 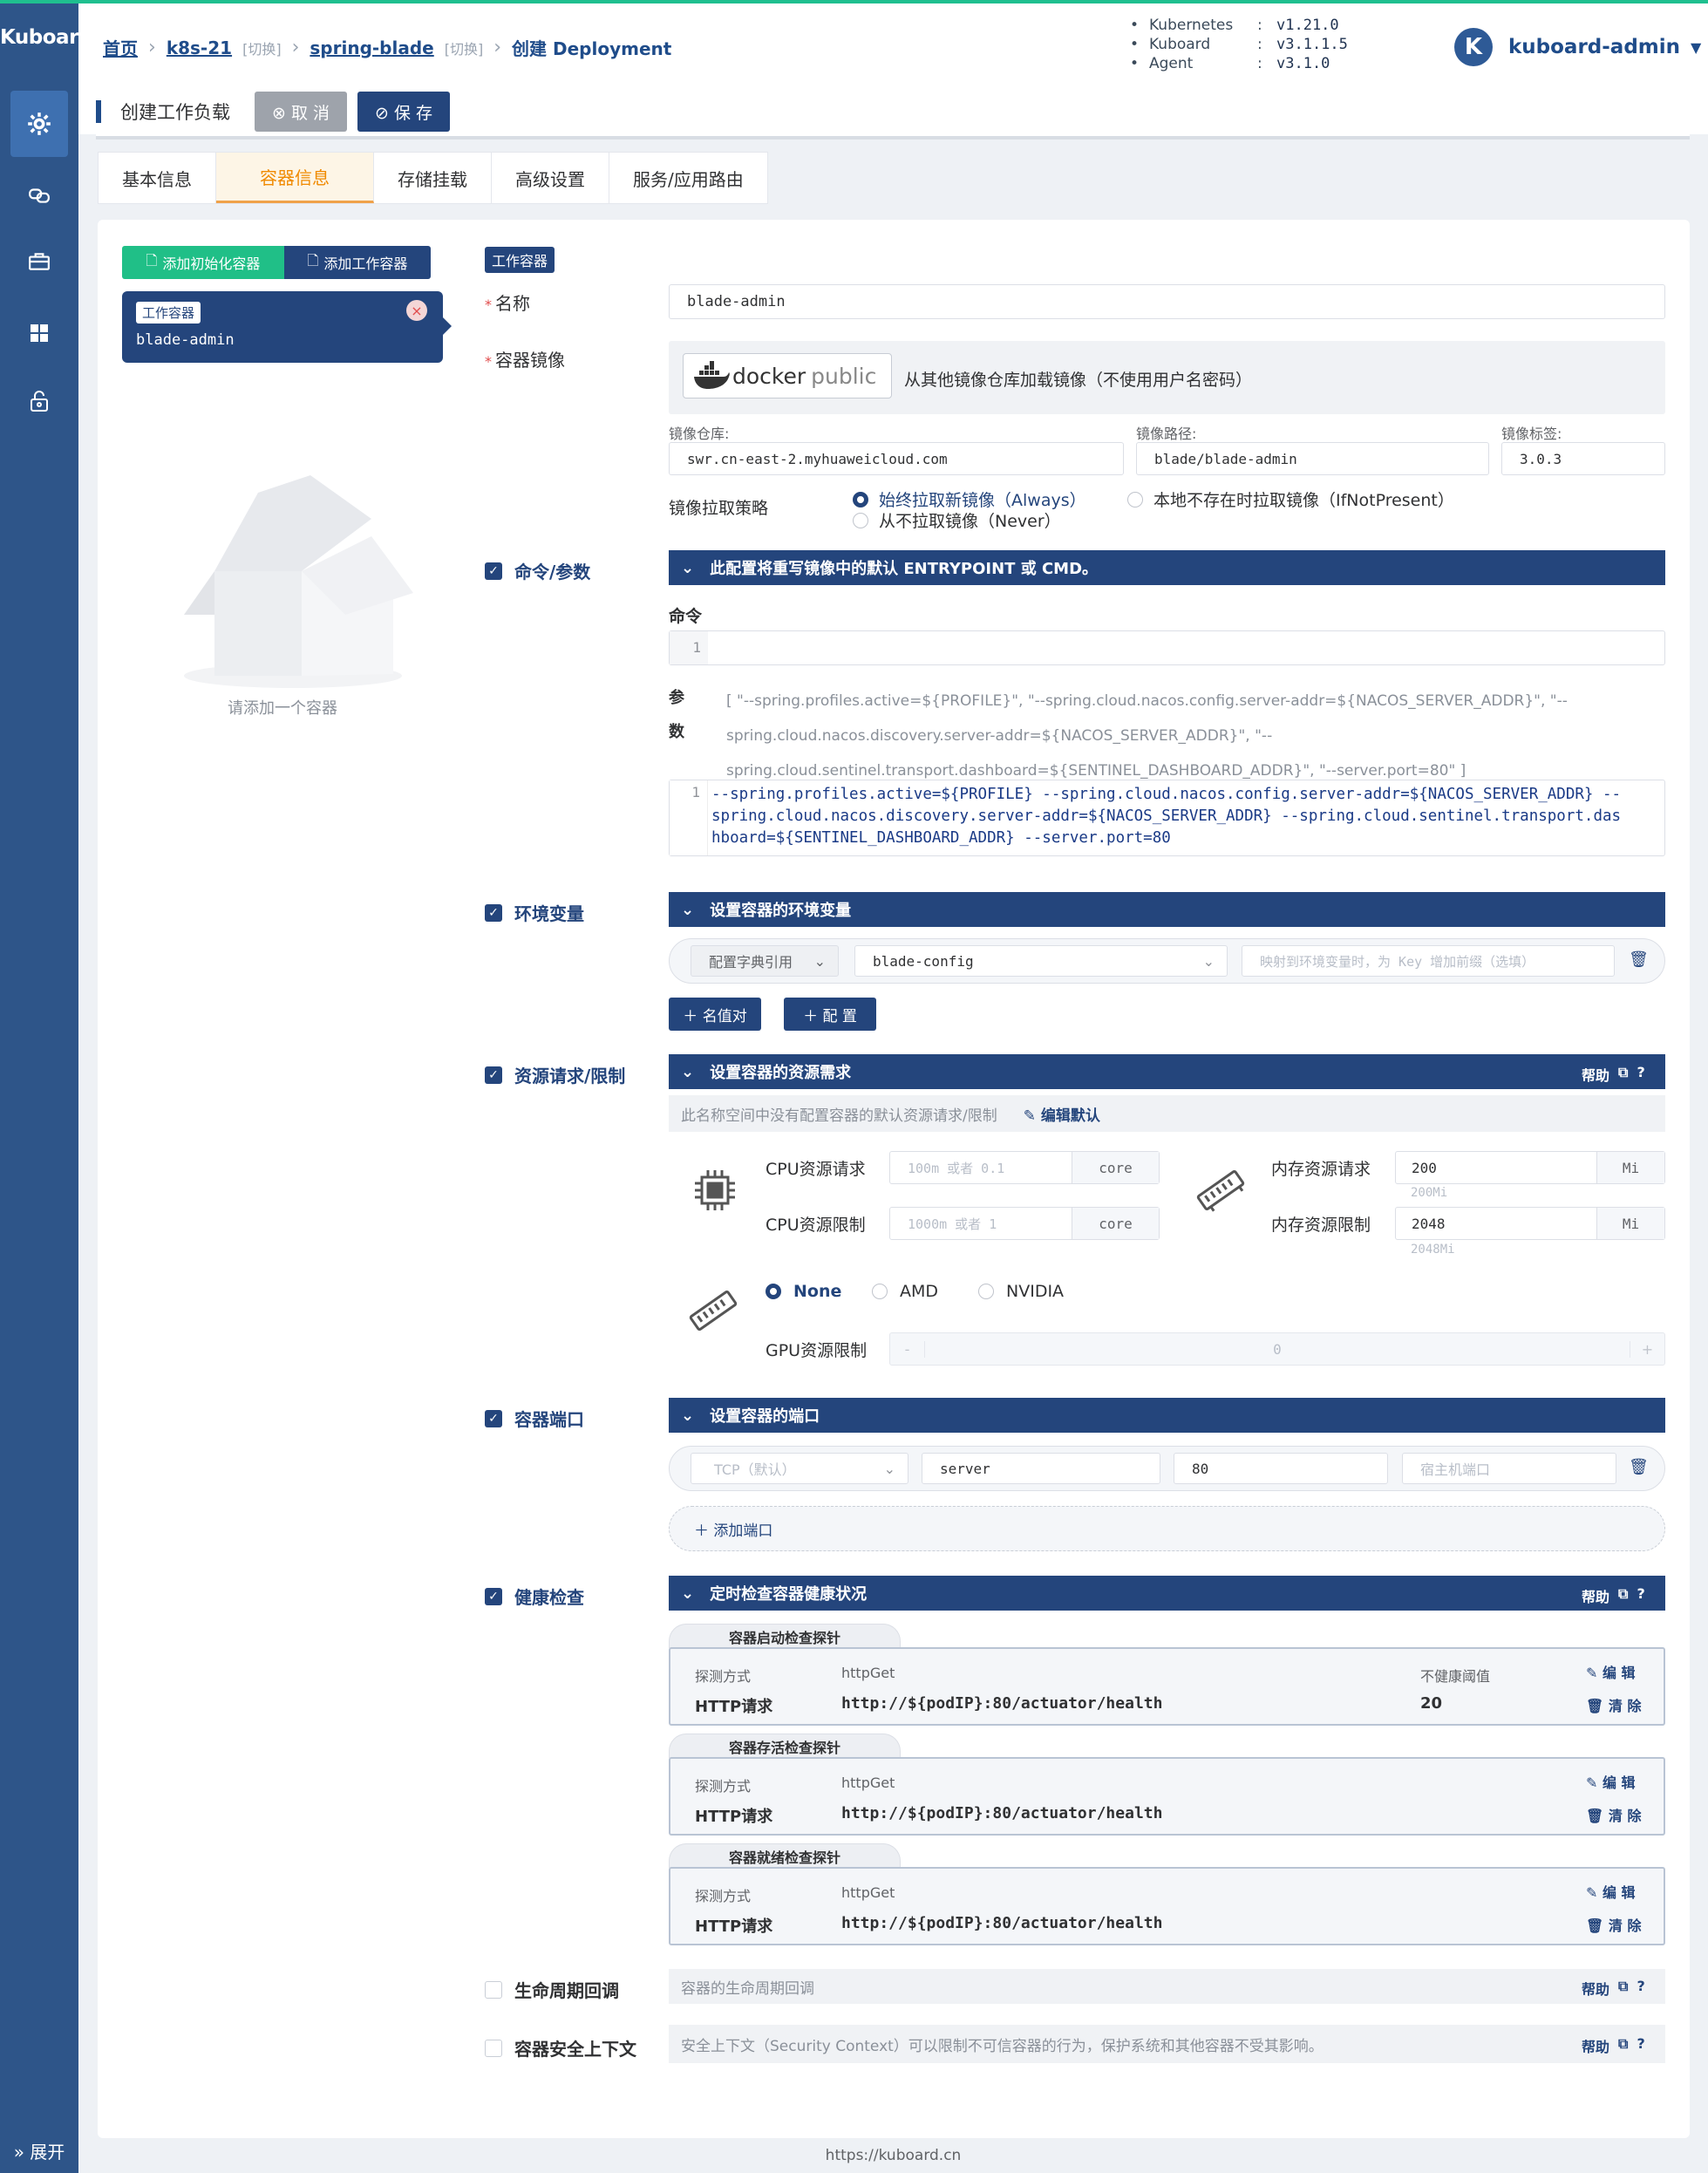 I want to click on footer-link: https://kuboard.cn, so click(x=893, y=2155).